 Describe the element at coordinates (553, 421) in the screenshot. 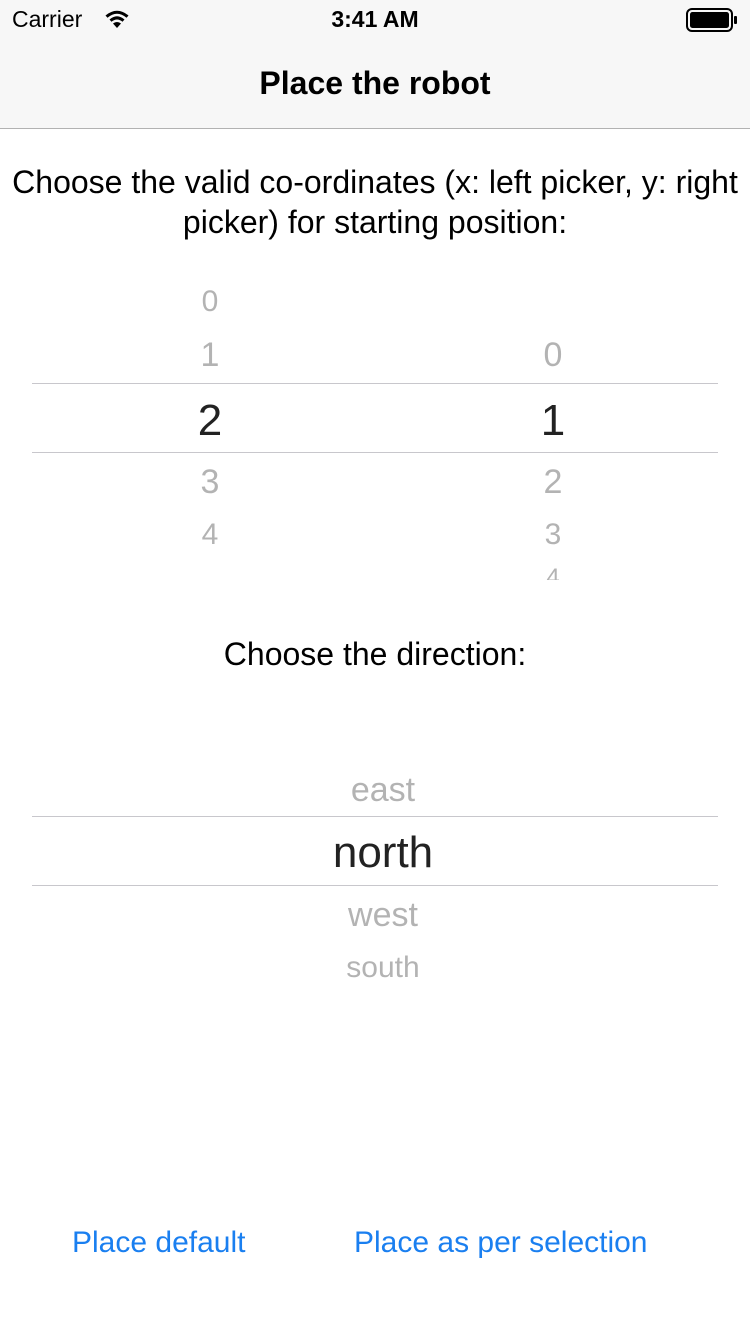

I see `y-picker-selected-item: 1` at that location.